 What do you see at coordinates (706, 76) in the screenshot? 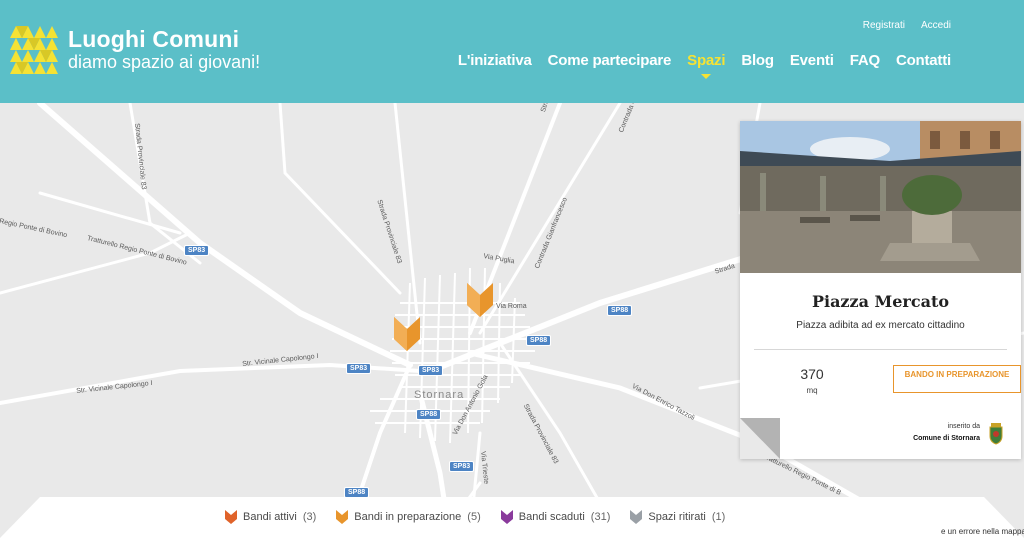
I see `active-caret-icon` at bounding box center [706, 76].